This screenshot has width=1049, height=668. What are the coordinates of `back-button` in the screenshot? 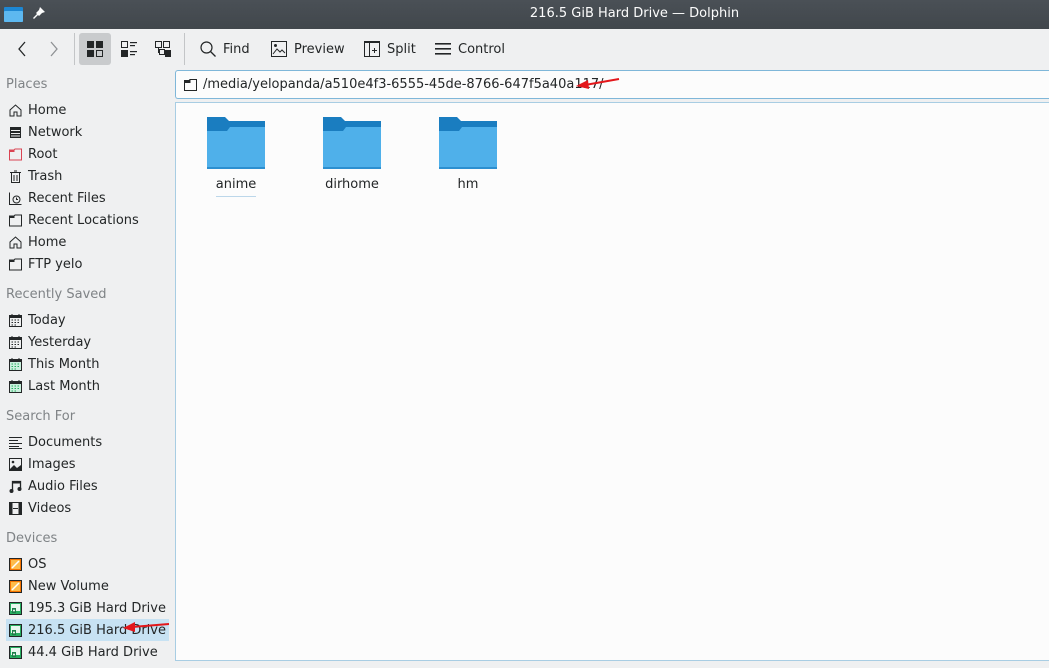 It's located at (22, 49).